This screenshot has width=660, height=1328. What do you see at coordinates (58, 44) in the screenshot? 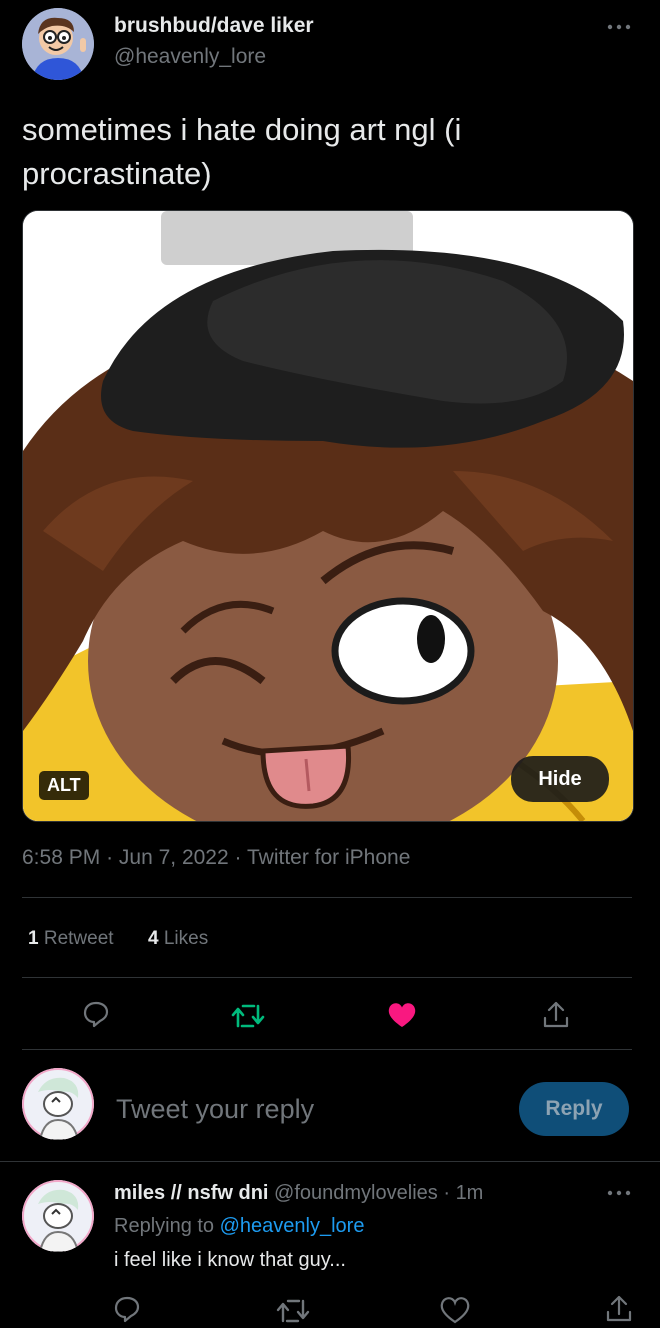
I see `author-avatar` at bounding box center [58, 44].